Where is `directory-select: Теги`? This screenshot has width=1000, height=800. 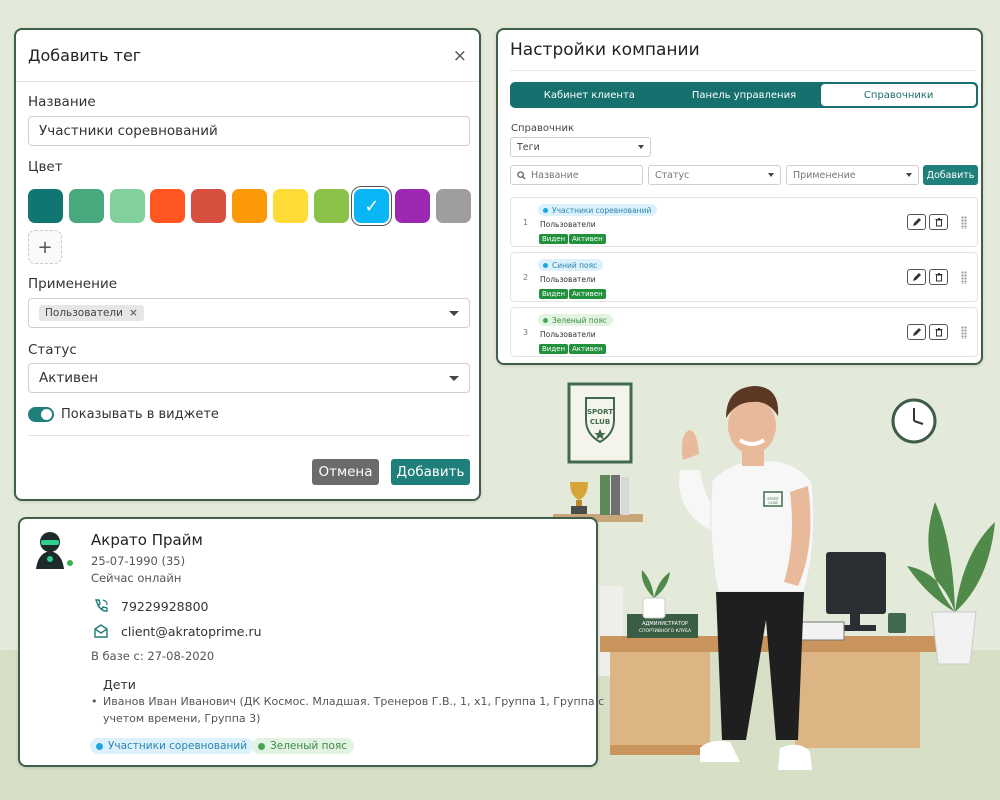
directory-select: Теги is located at coordinates (580, 147).